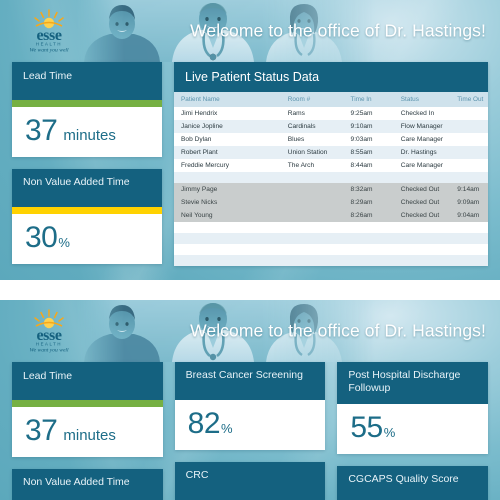 The image size is (500, 500). What do you see at coordinates (87, 403) in the screenshot?
I see `accent-bar-green` at bounding box center [87, 403].